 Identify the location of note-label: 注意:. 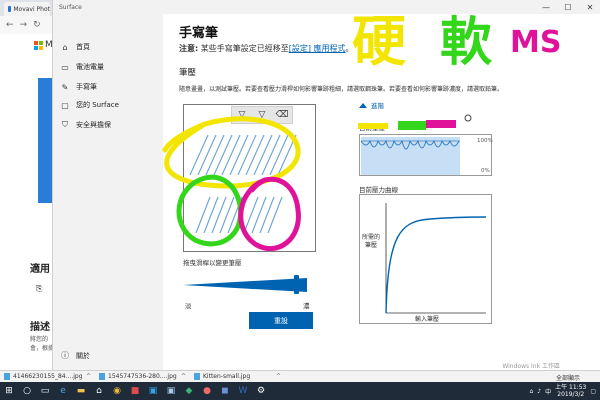
(189, 48).